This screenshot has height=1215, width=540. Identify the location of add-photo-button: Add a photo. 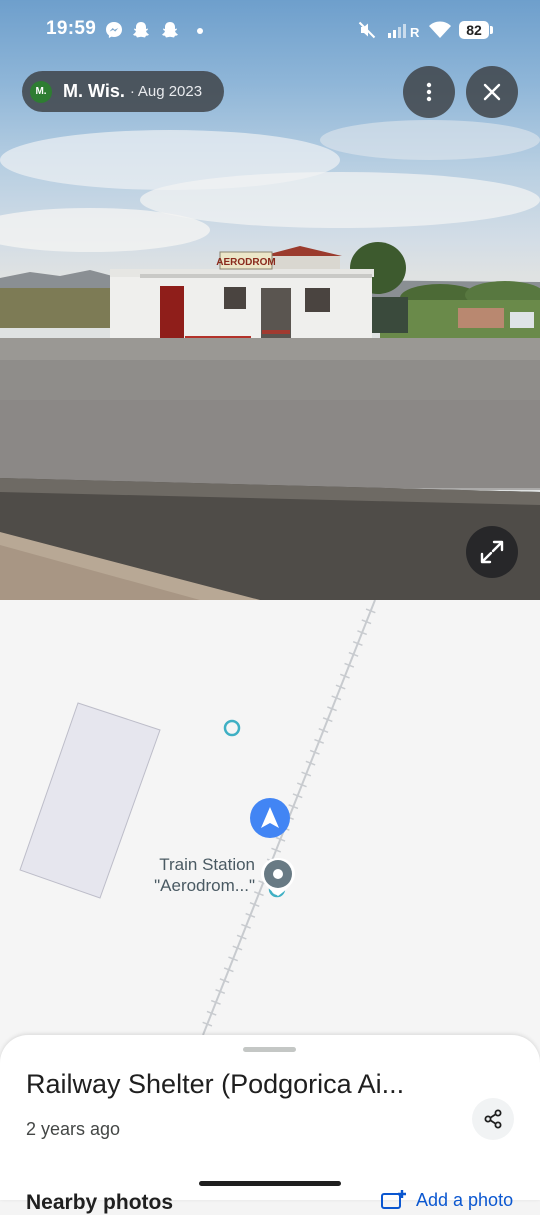
(446, 1200).